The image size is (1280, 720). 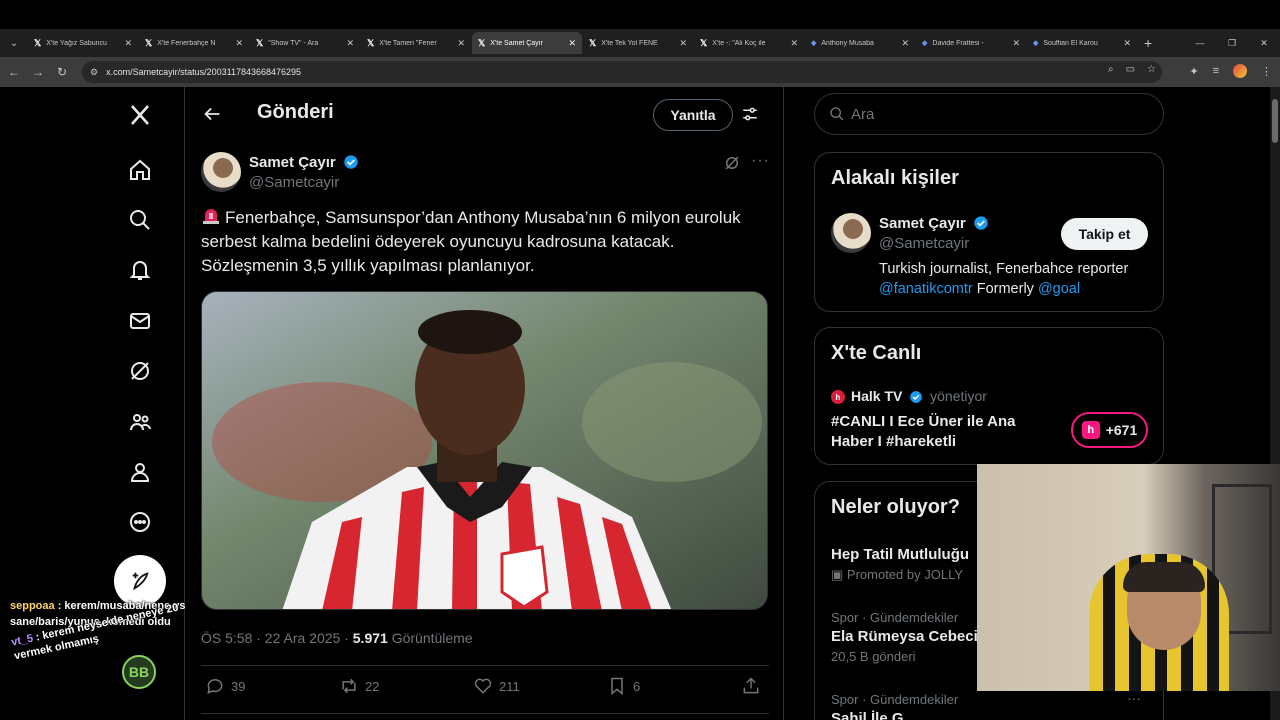 What do you see at coordinates (294, 182) in the screenshot?
I see `author-handle: @Sametcayir` at bounding box center [294, 182].